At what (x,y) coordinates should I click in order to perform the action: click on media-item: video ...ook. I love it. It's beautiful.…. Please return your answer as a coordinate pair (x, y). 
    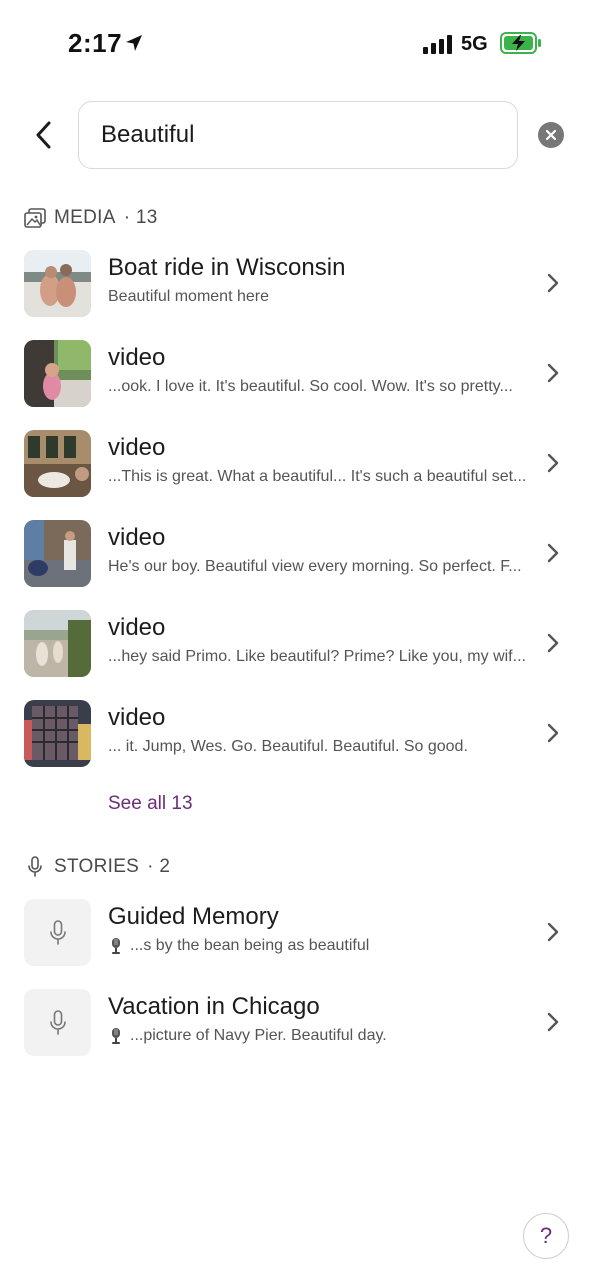
    Looking at the image, I should click on (295, 385).